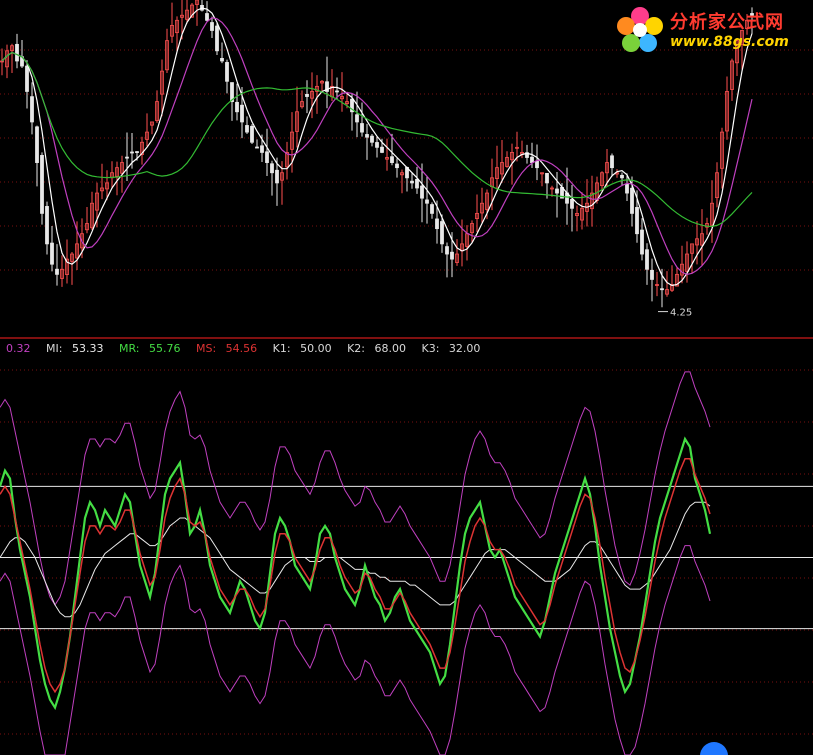  Describe the element at coordinates (149, 348) in the screenshot. I see `legend-item-mr: MR: 55.76` at that location.